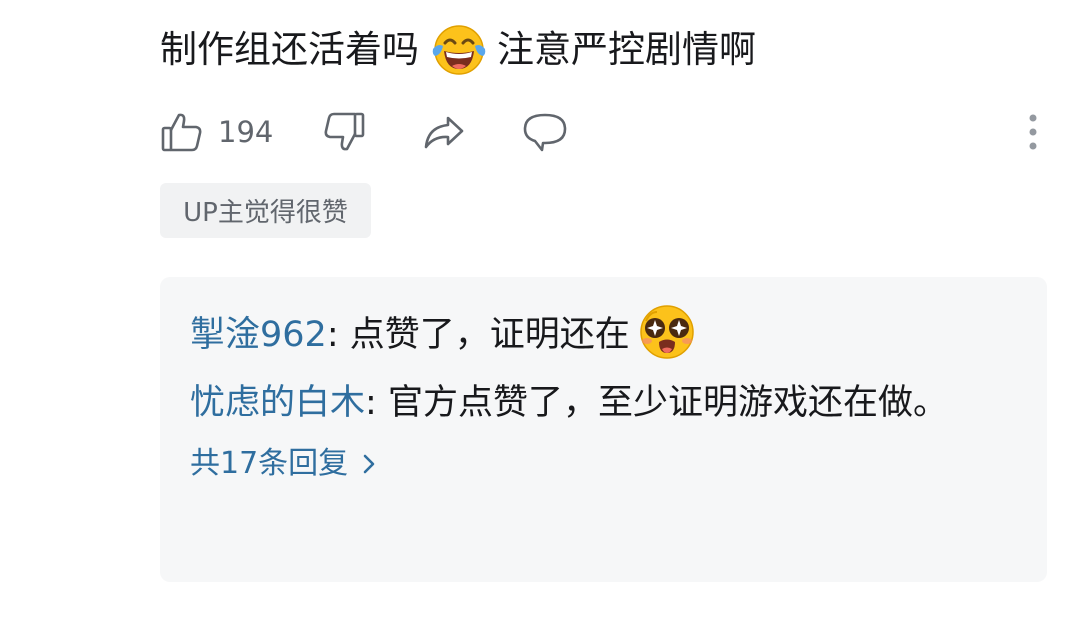  What do you see at coordinates (289, 49) in the screenshot?
I see `comment-text-before: 制作组还活着吗` at bounding box center [289, 49].